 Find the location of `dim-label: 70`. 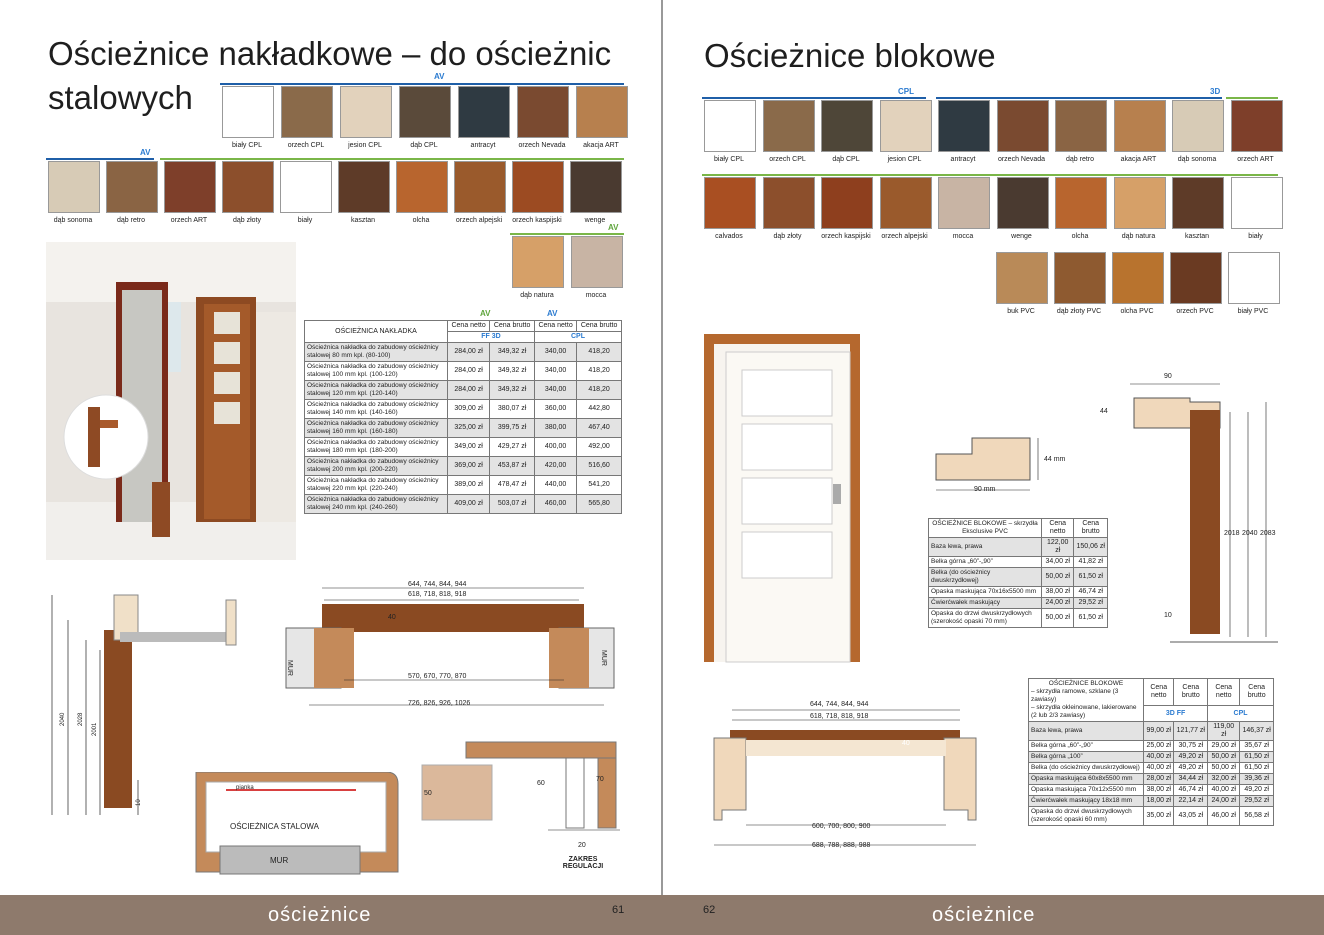

dim-label: 70 is located at coordinates (600, 779).